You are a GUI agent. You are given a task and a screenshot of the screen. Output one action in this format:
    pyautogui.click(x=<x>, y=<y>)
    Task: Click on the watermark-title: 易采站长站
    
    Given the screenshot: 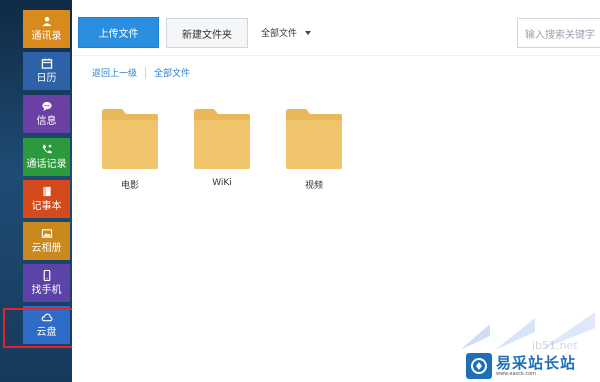 What is the action you would take?
    pyautogui.click(x=536, y=362)
    